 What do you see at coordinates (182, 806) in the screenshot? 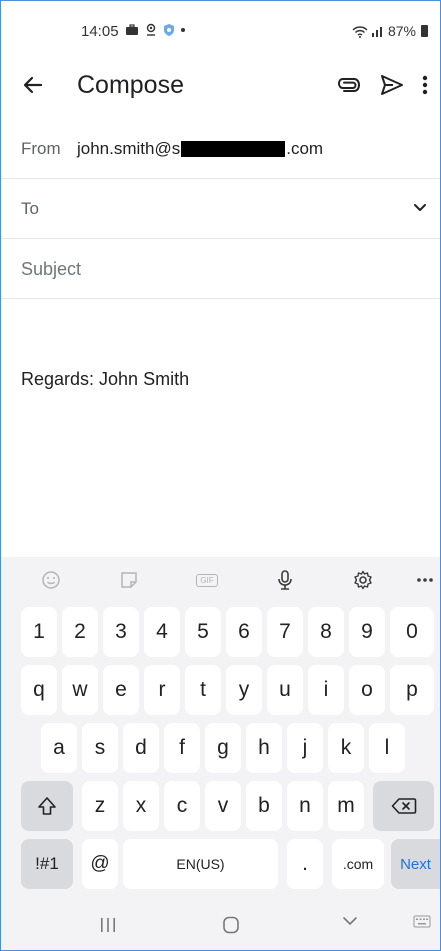
I see `key-c: c` at bounding box center [182, 806].